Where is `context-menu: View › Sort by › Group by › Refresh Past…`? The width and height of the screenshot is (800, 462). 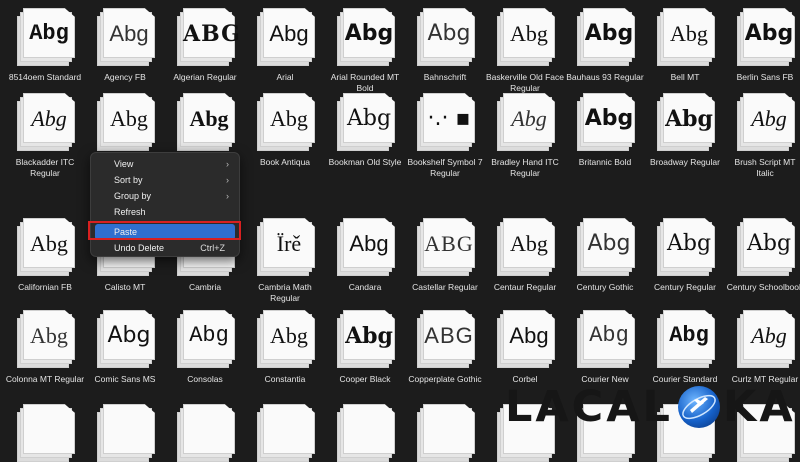
context-menu: View › Sort by › Group by › Refresh Past… is located at coordinates (165, 204).